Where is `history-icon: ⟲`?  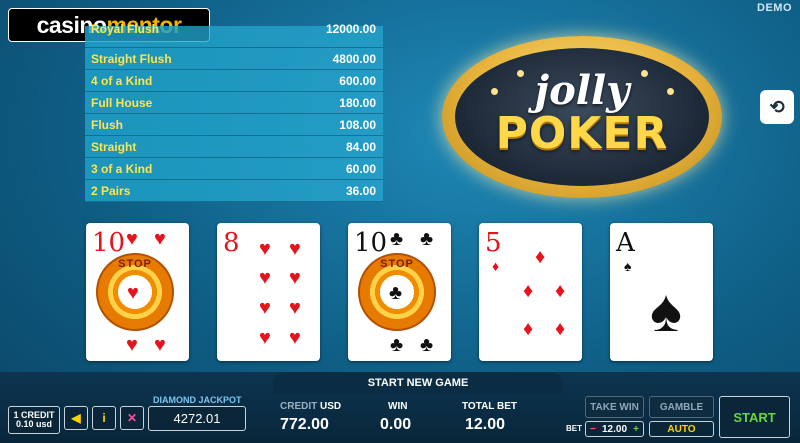
history-icon: ⟲ is located at coordinates (777, 106).